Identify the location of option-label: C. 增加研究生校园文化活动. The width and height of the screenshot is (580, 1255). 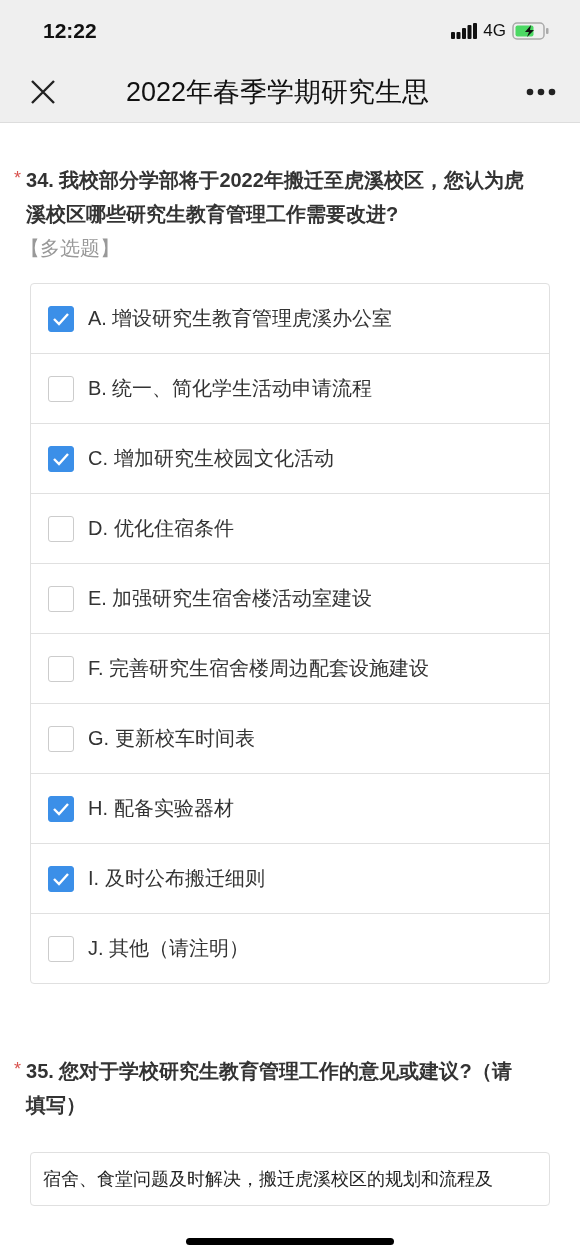
(211, 458).